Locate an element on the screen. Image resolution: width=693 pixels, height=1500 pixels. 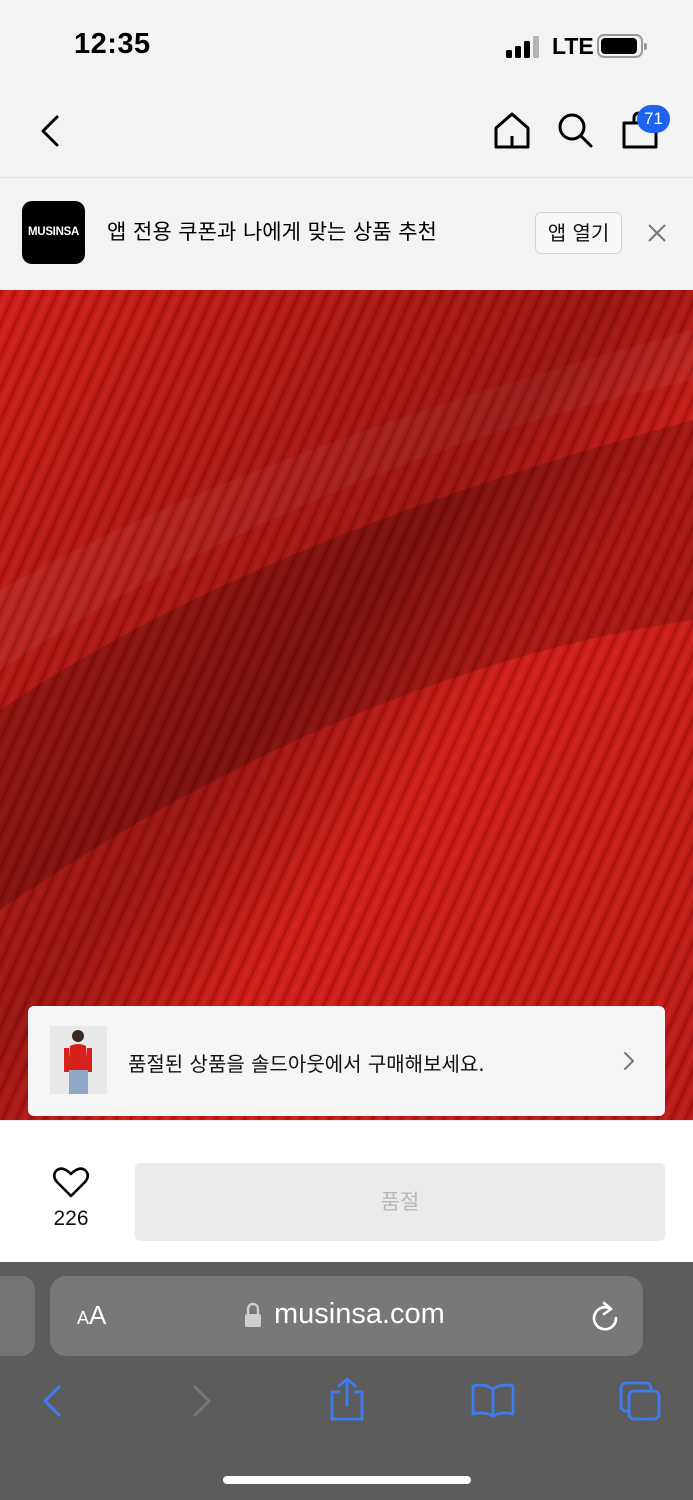
bookmarks-icon is located at coordinates (493, 1400).